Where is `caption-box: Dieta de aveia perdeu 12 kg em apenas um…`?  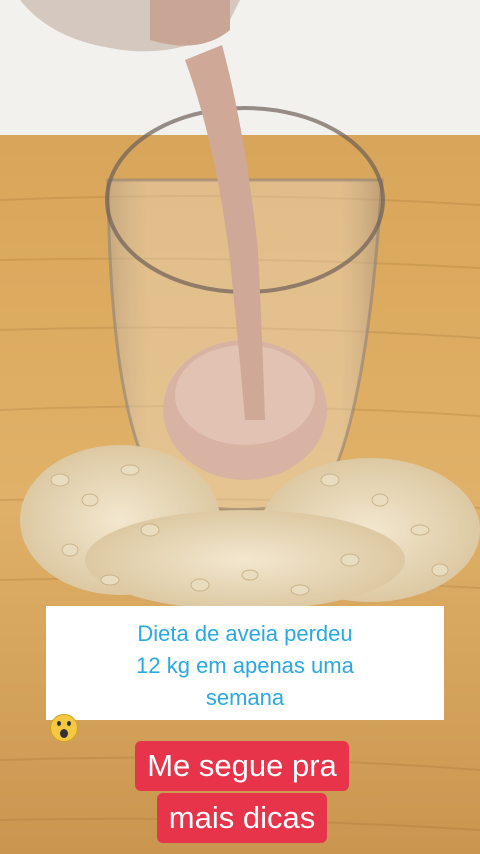 caption-box: Dieta de aveia perdeu 12 kg em apenas um… is located at coordinates (245, 674).